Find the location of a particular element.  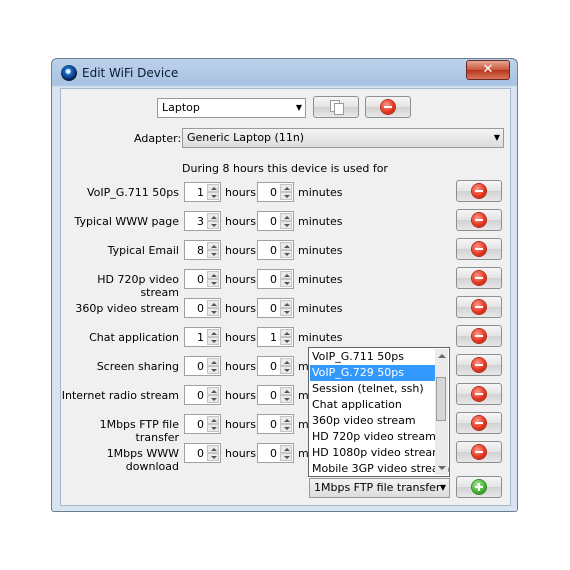

dropdown-option: Chat application is located at coordinates (372, 405).